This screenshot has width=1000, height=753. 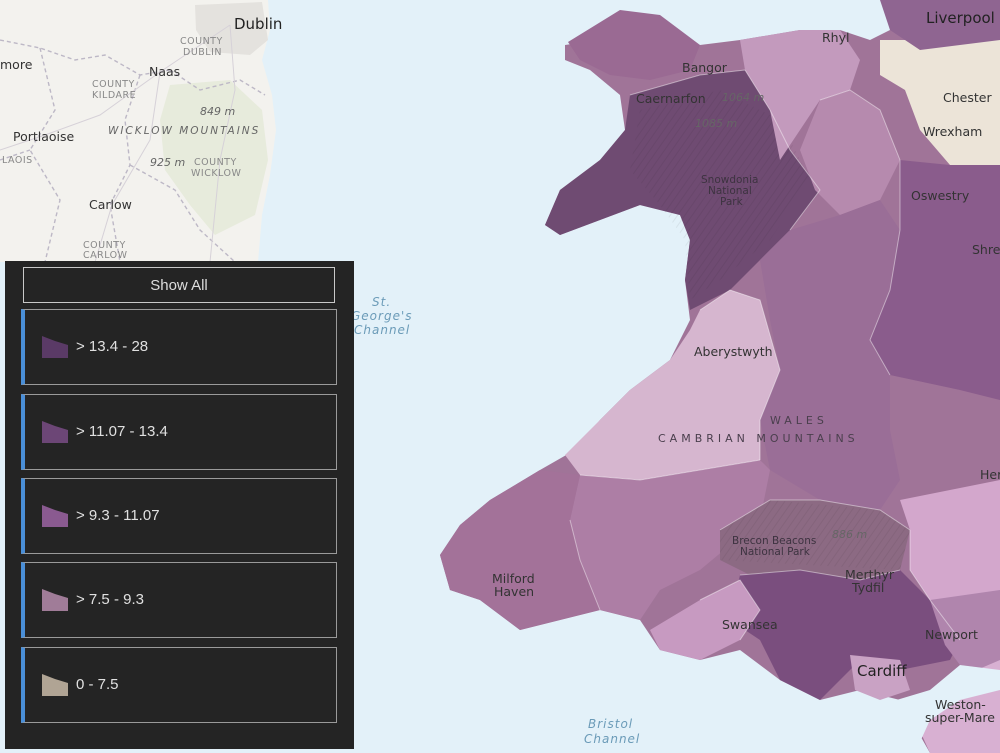 What do you see at coordinates (882, 671) in the screenshot?
I see `label-cardiff: Cardiff` at bounding box center [882, 671].